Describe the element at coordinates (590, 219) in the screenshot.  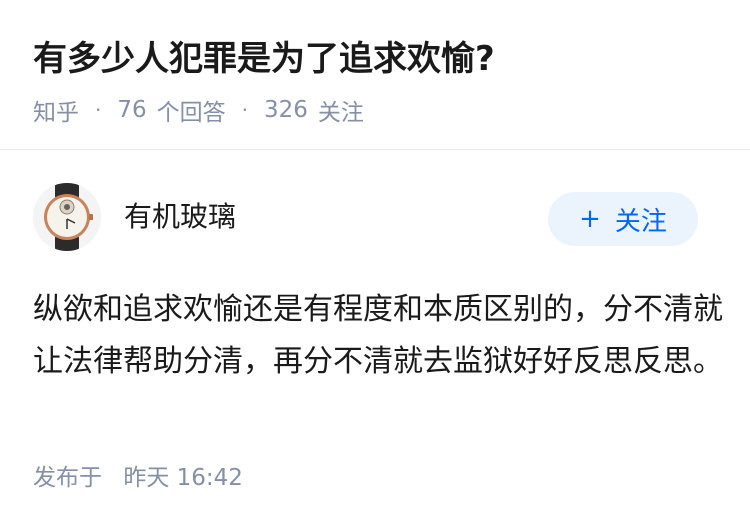
I see `plus-icon: +` at that location.